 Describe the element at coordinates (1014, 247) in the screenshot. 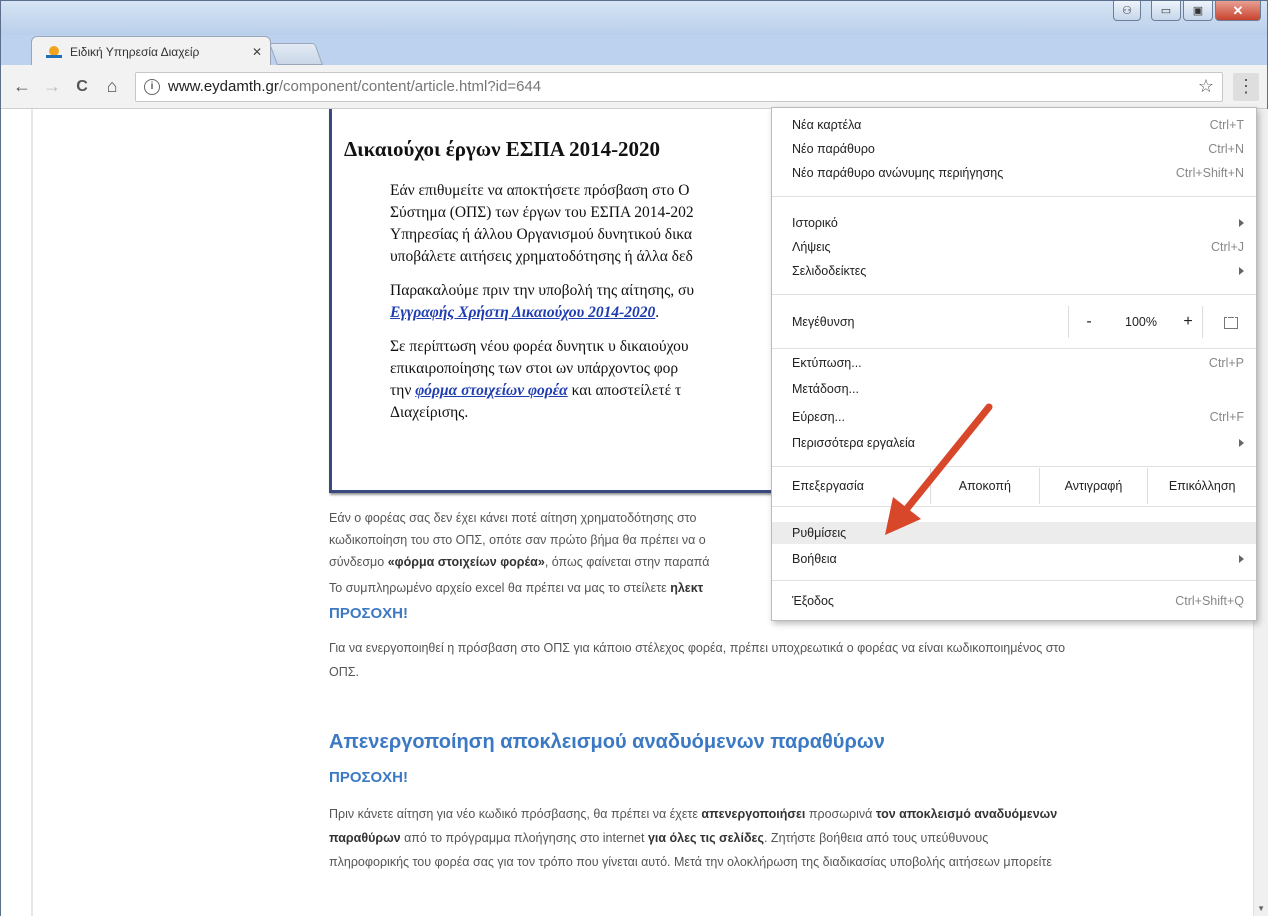

I see `menu-item-downloads: Λήψεις Ctrl+J` at that location.